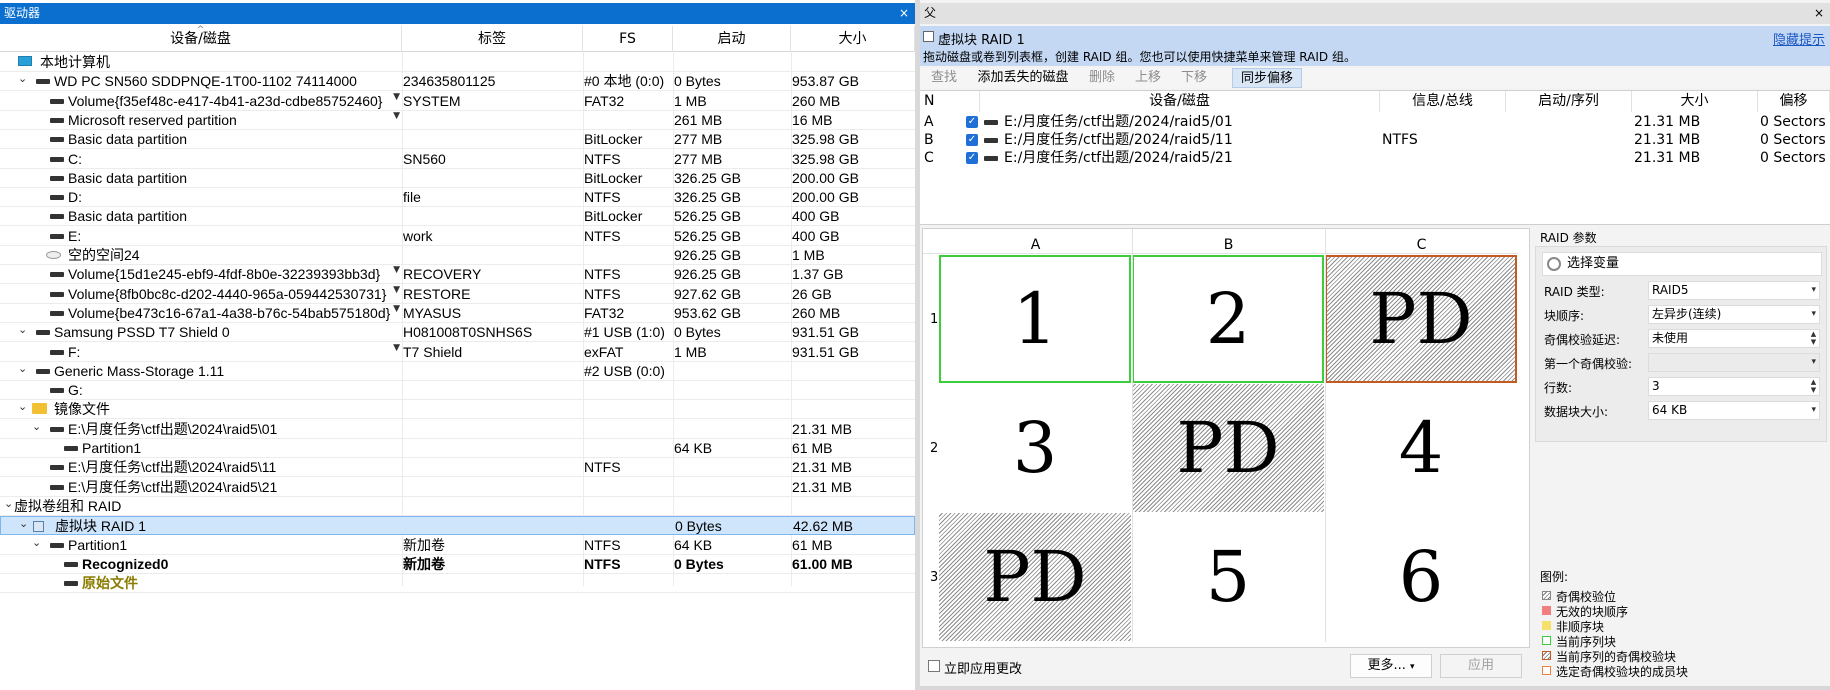 This screenshot has width=1830, height=690. I want to click on data-block: 2, so click(1228, 319).